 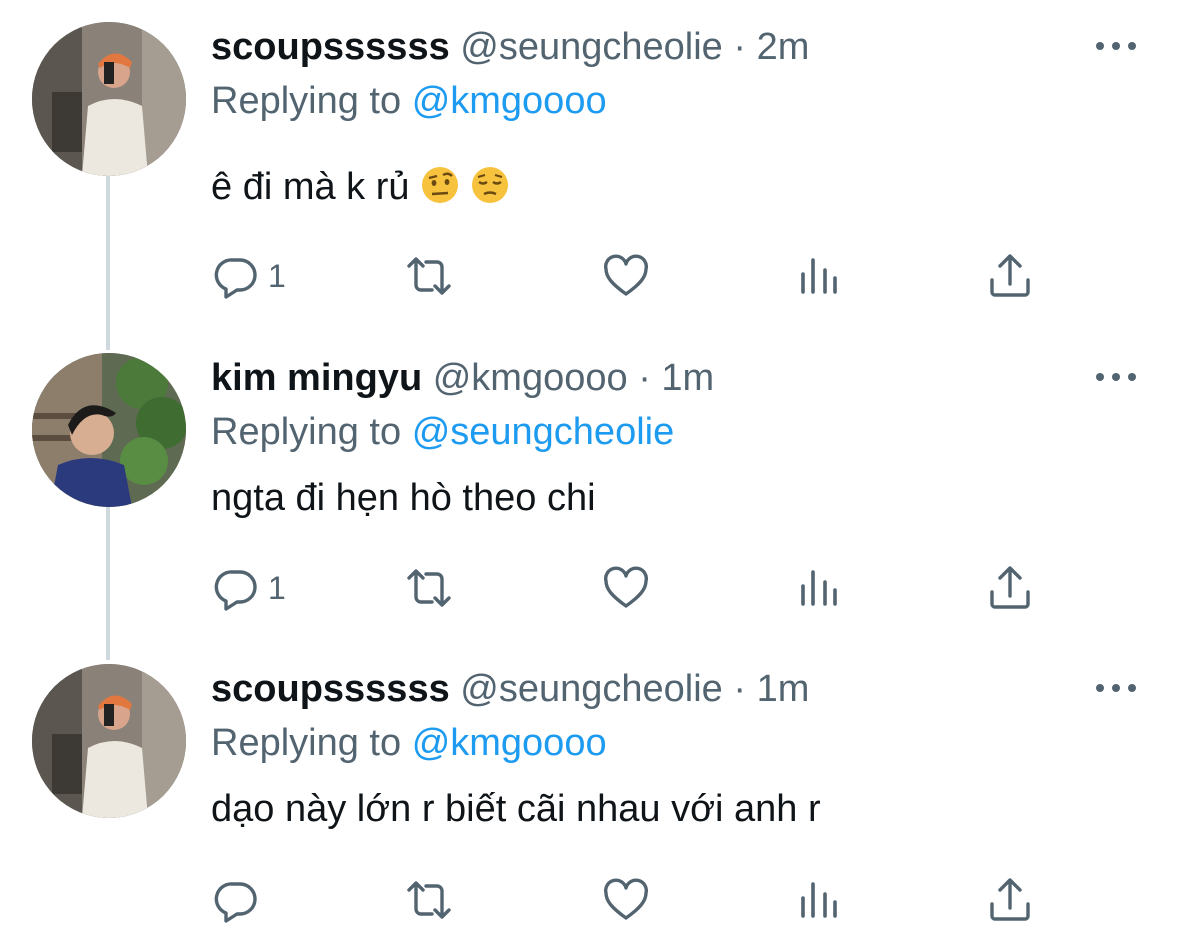 I want to click on tweet-text: dạo này lớn r biết cãi nhau với anh r, so click(x=516, y=809).